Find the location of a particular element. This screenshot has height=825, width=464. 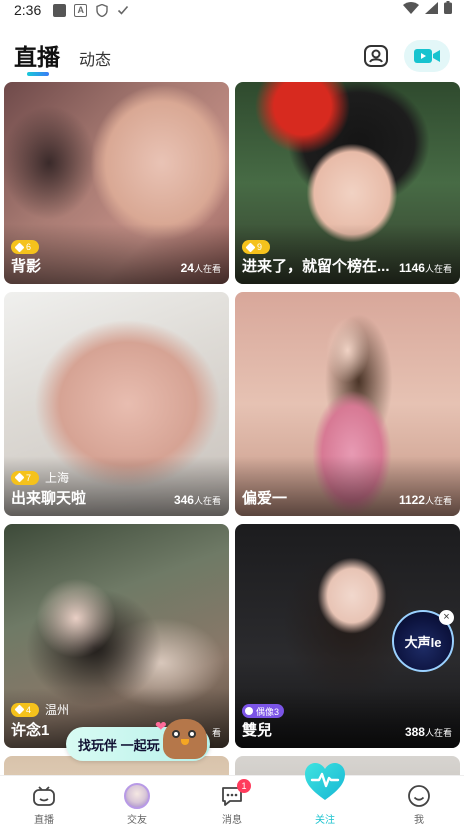

nav-label: 交友 is located at coordinates (137, 820).